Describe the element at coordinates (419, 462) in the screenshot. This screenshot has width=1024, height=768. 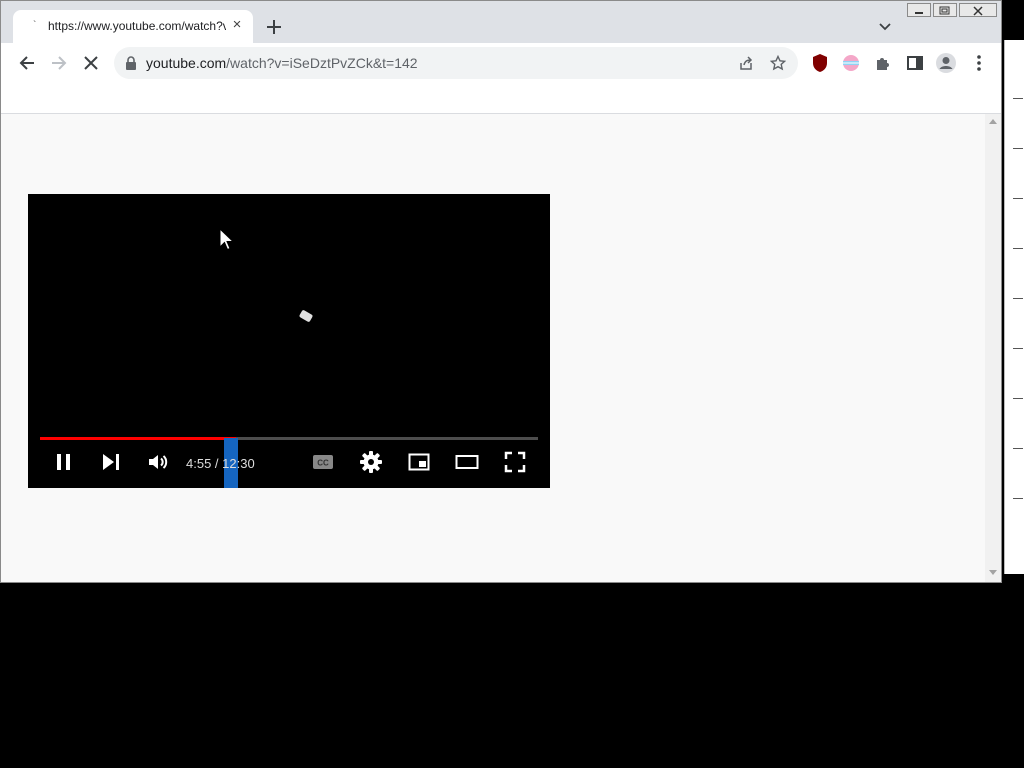
I see `miniplayer-button` at that location.